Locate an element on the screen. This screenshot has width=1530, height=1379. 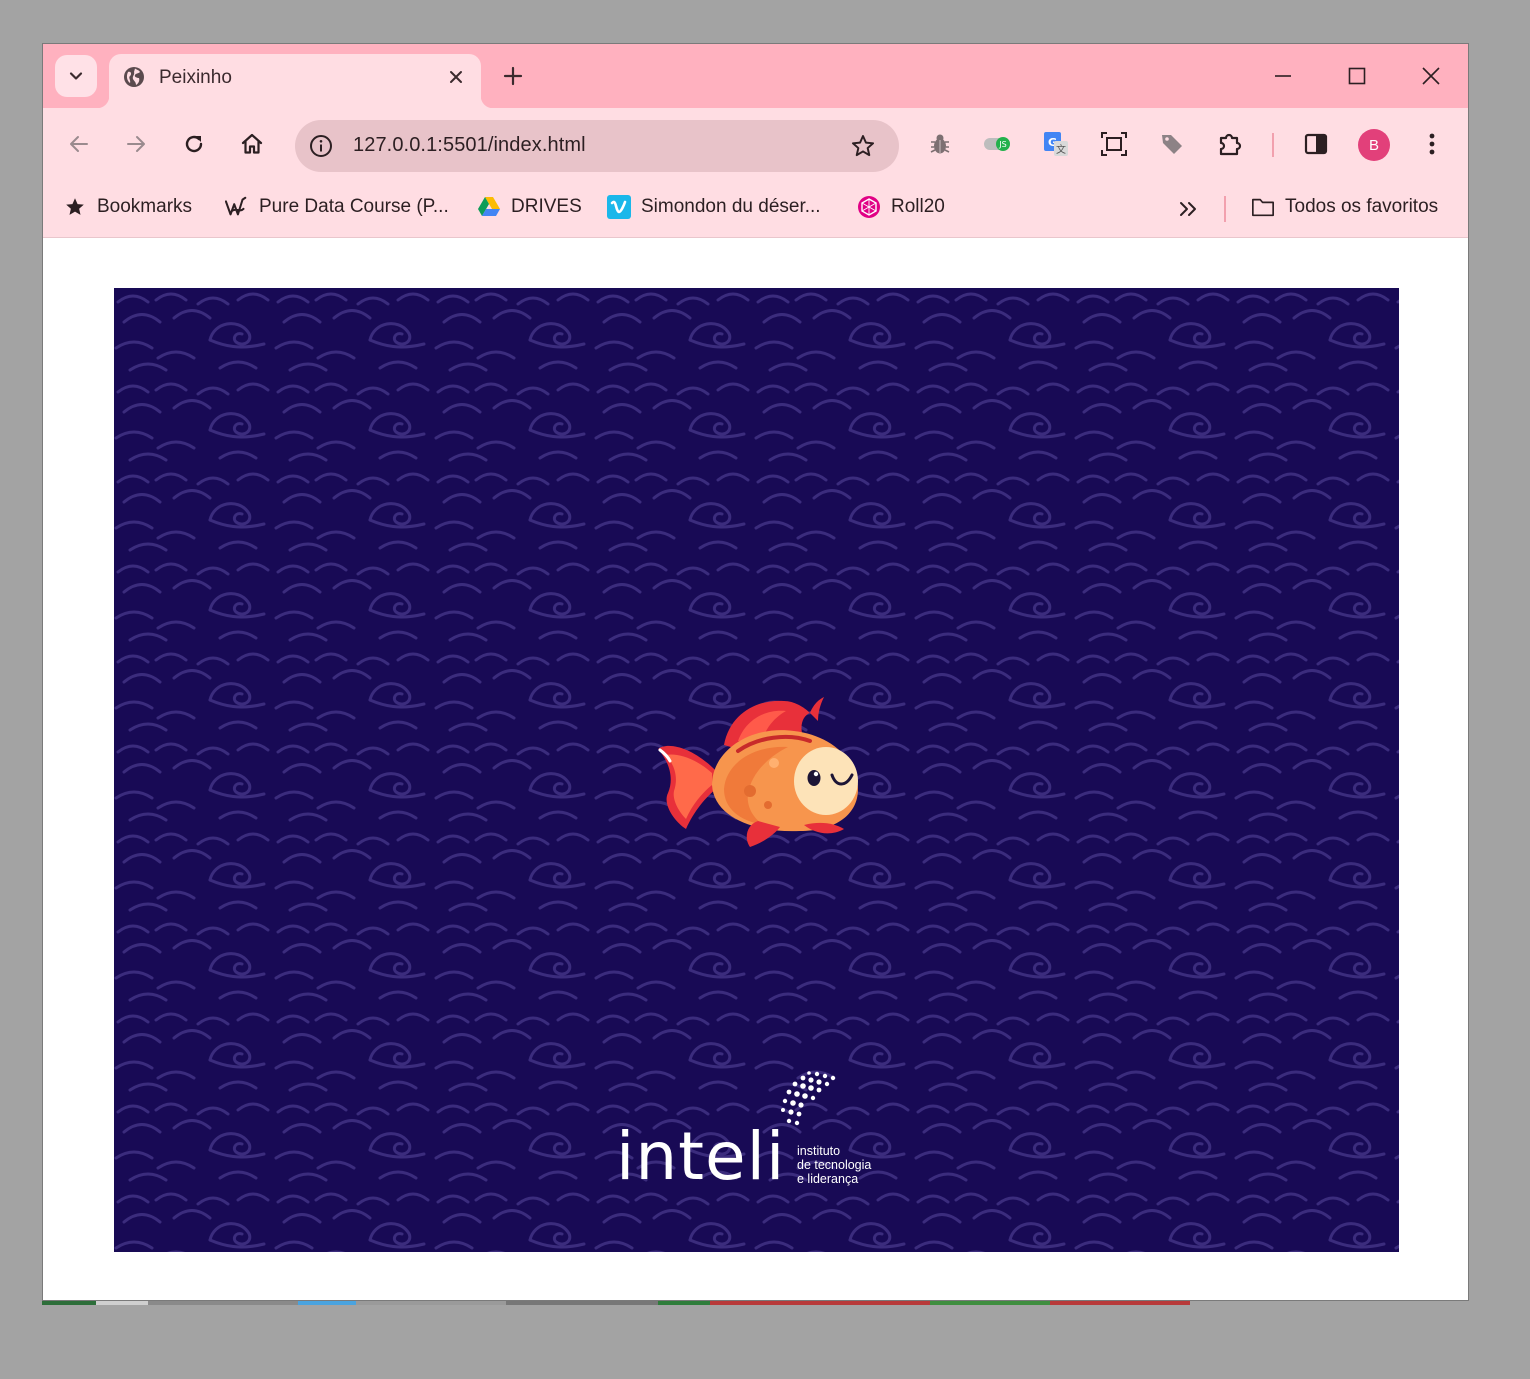
js-toggle-icon: JS is located at coordinates (997, 144).